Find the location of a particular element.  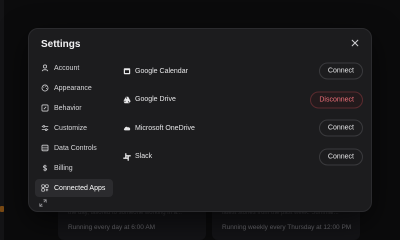

close-icon is located at coordinates (355, 43).